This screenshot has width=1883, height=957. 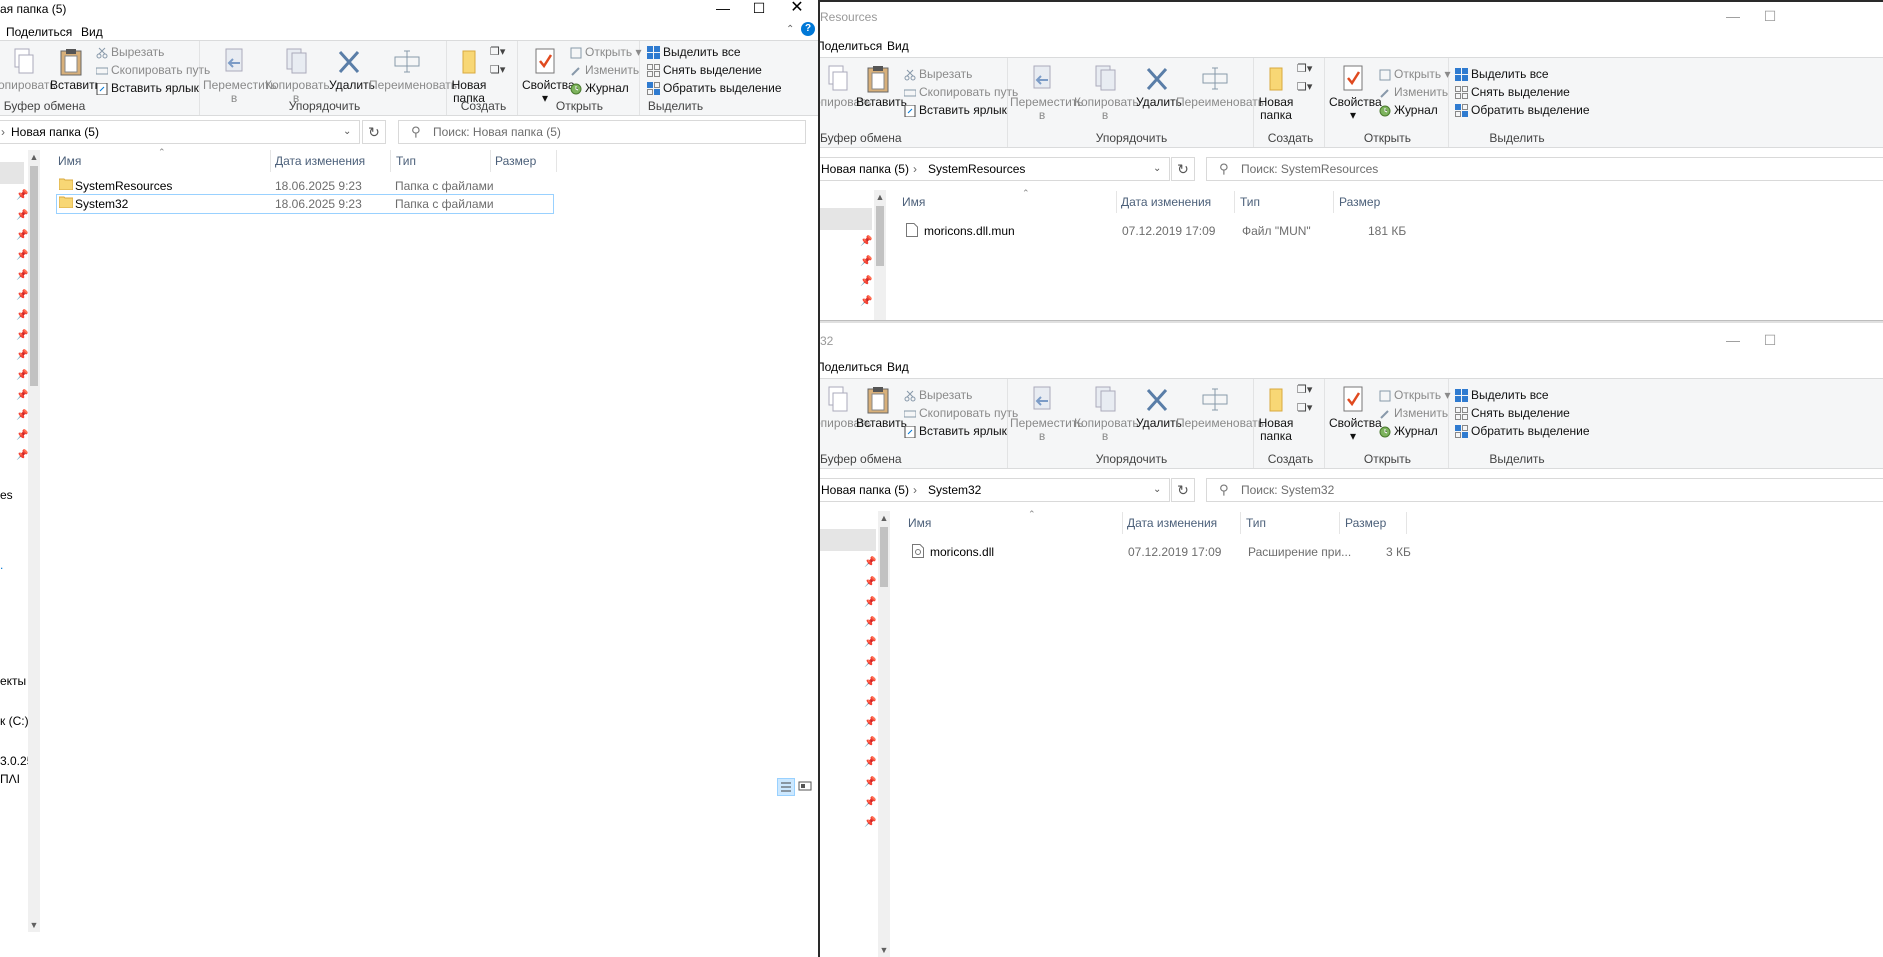 What do you see at coordinates (515, 161) in the screenshot?
I see `column-size: Размер` at bounding box center [515, 161].